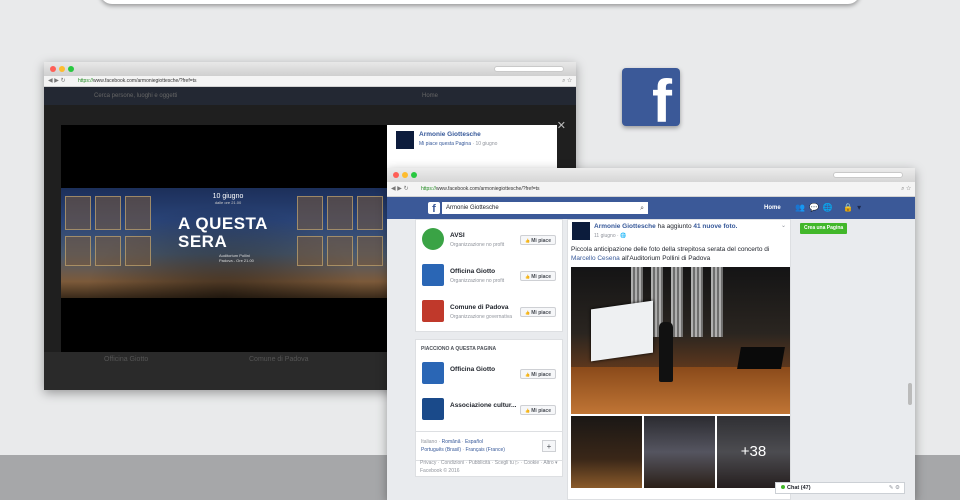  What do you see at coordinates (799, 488) in the screenshot?
I see `chat-label: Chat (47)` at bounding box center [799, 488].